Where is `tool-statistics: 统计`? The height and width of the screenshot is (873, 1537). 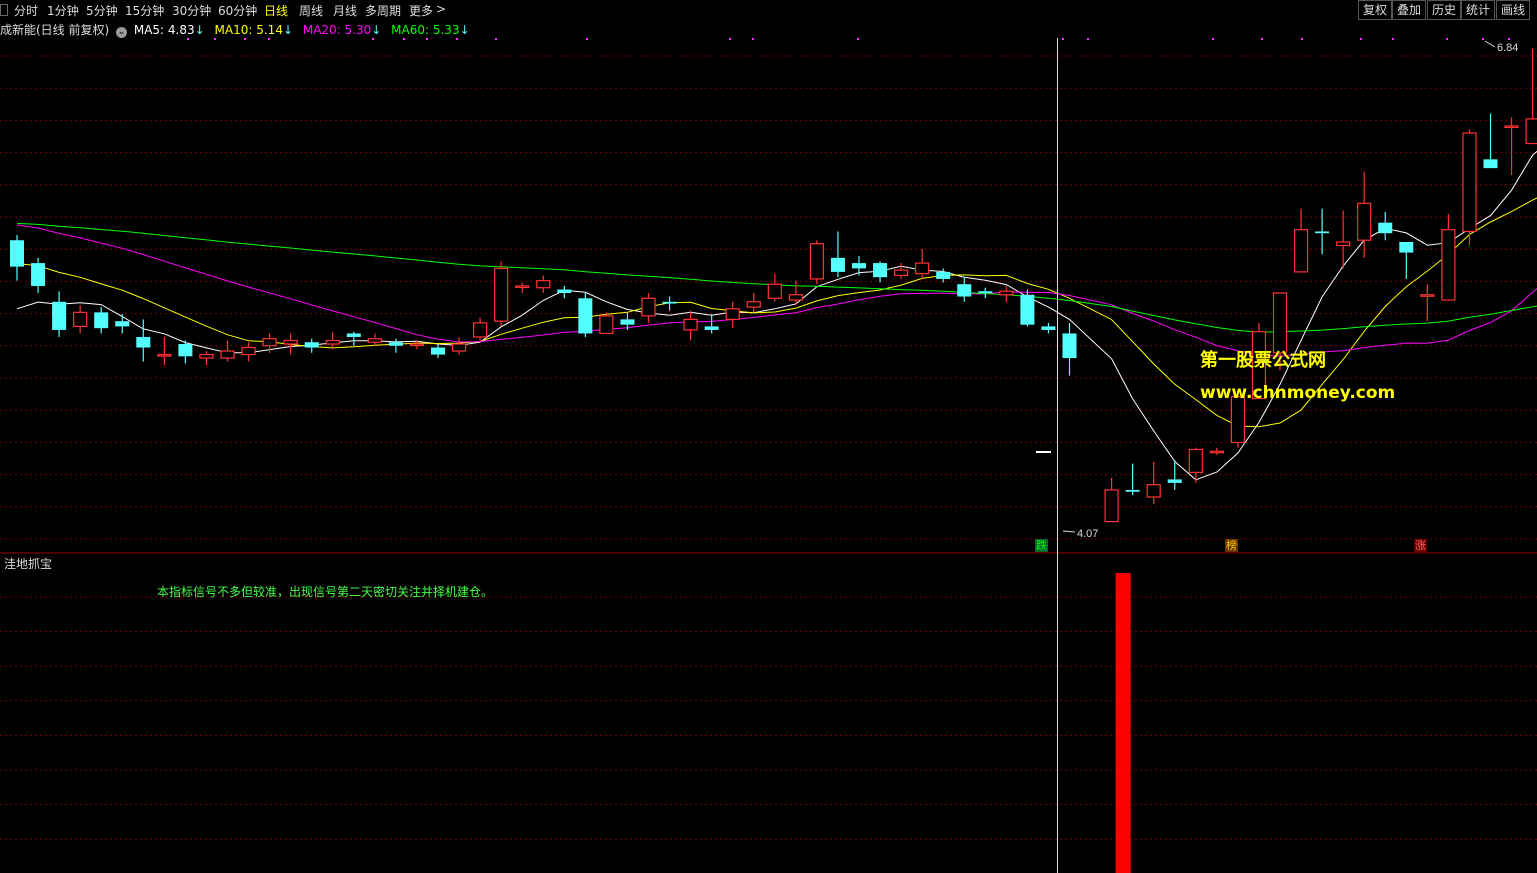
tool-statistics: 统计 is located at coordinates (1478, 10).